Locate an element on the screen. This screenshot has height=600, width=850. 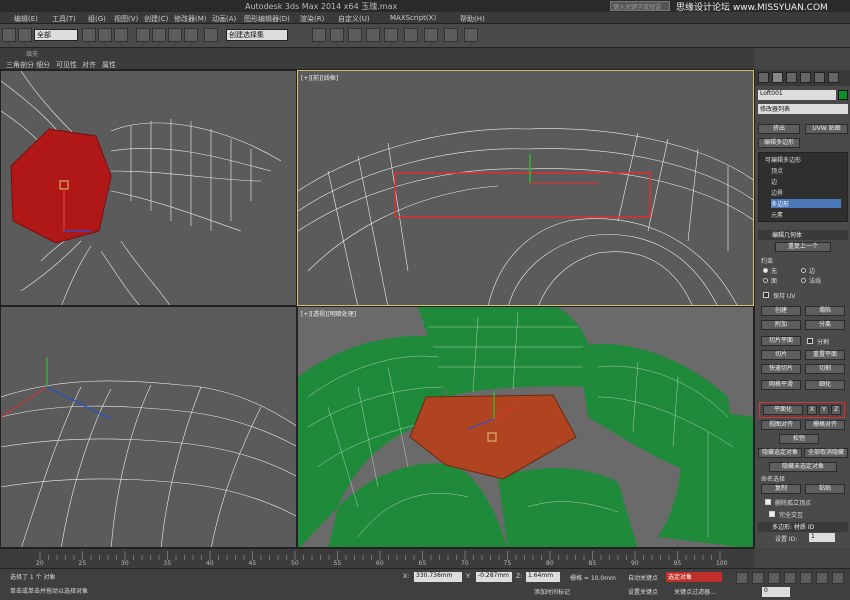
object-color-swatch is located at coordinates (843, 95).